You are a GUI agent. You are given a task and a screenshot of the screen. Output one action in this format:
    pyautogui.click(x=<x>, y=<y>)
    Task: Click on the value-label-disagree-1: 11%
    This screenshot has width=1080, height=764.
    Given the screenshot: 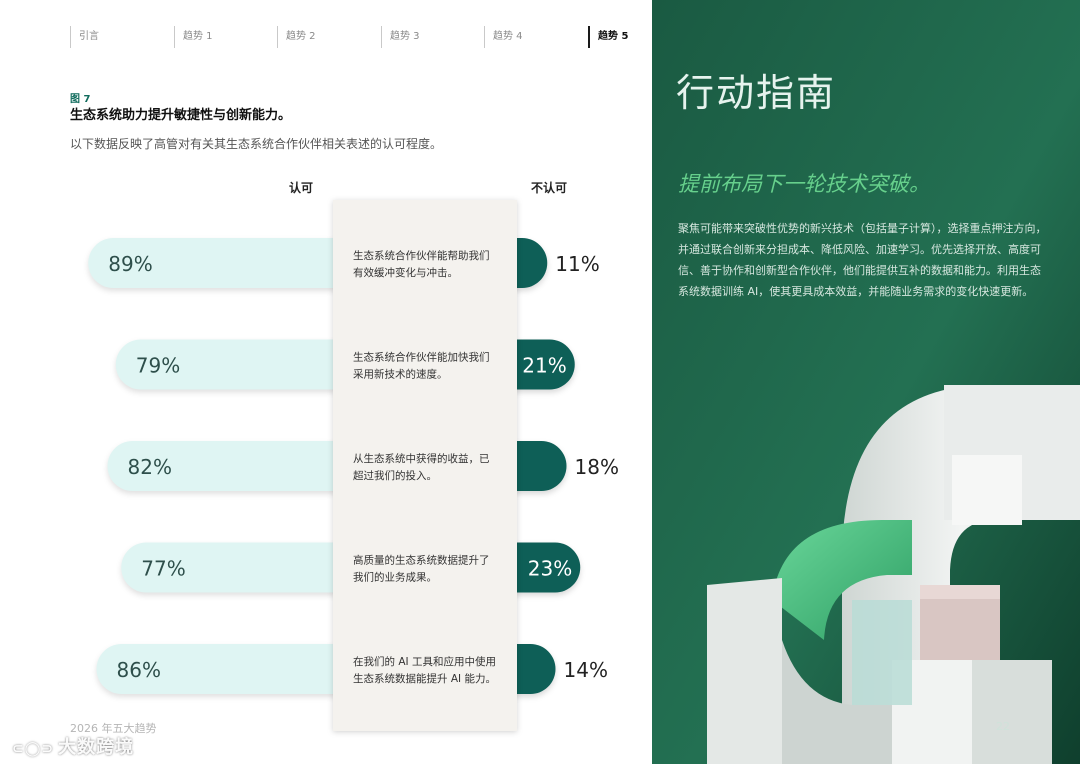 What is the action you would take?
    pyautogui.click(x=577, y=264)
    